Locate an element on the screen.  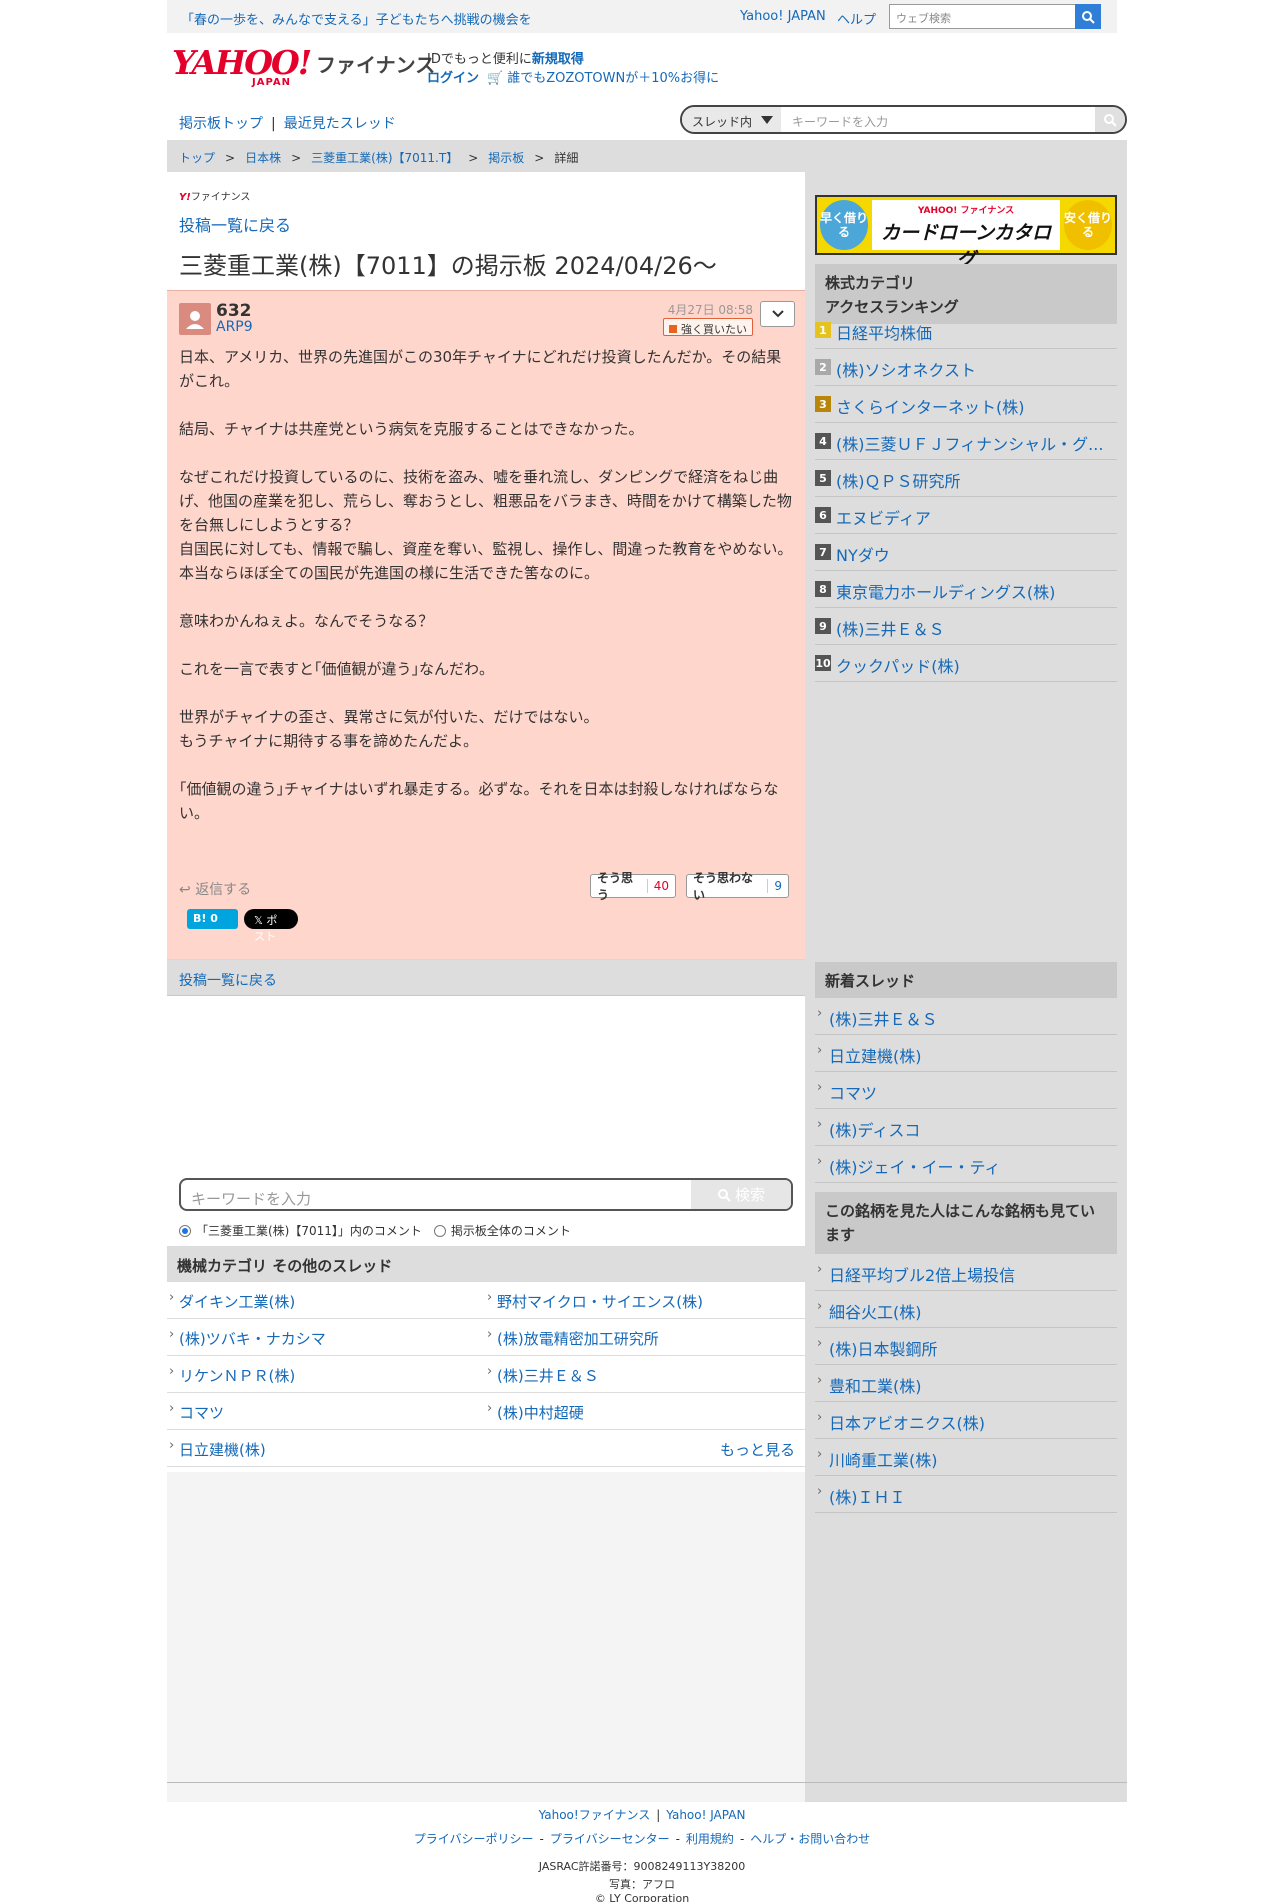
new-thread-link: コマツ is located at coordinates (853, 1092).